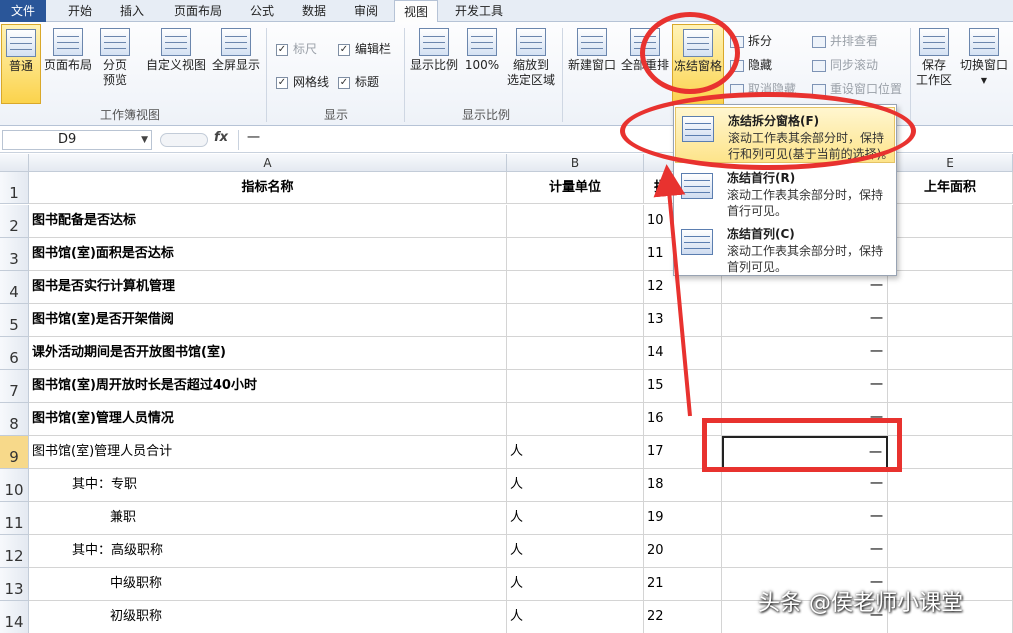  Describe the element at coordinates (785, 193) in the screenshot. I see `freeze-top-row-option: 冻结首行(R) 滚动工作表其余部分时，保持首行可见。` at that location.